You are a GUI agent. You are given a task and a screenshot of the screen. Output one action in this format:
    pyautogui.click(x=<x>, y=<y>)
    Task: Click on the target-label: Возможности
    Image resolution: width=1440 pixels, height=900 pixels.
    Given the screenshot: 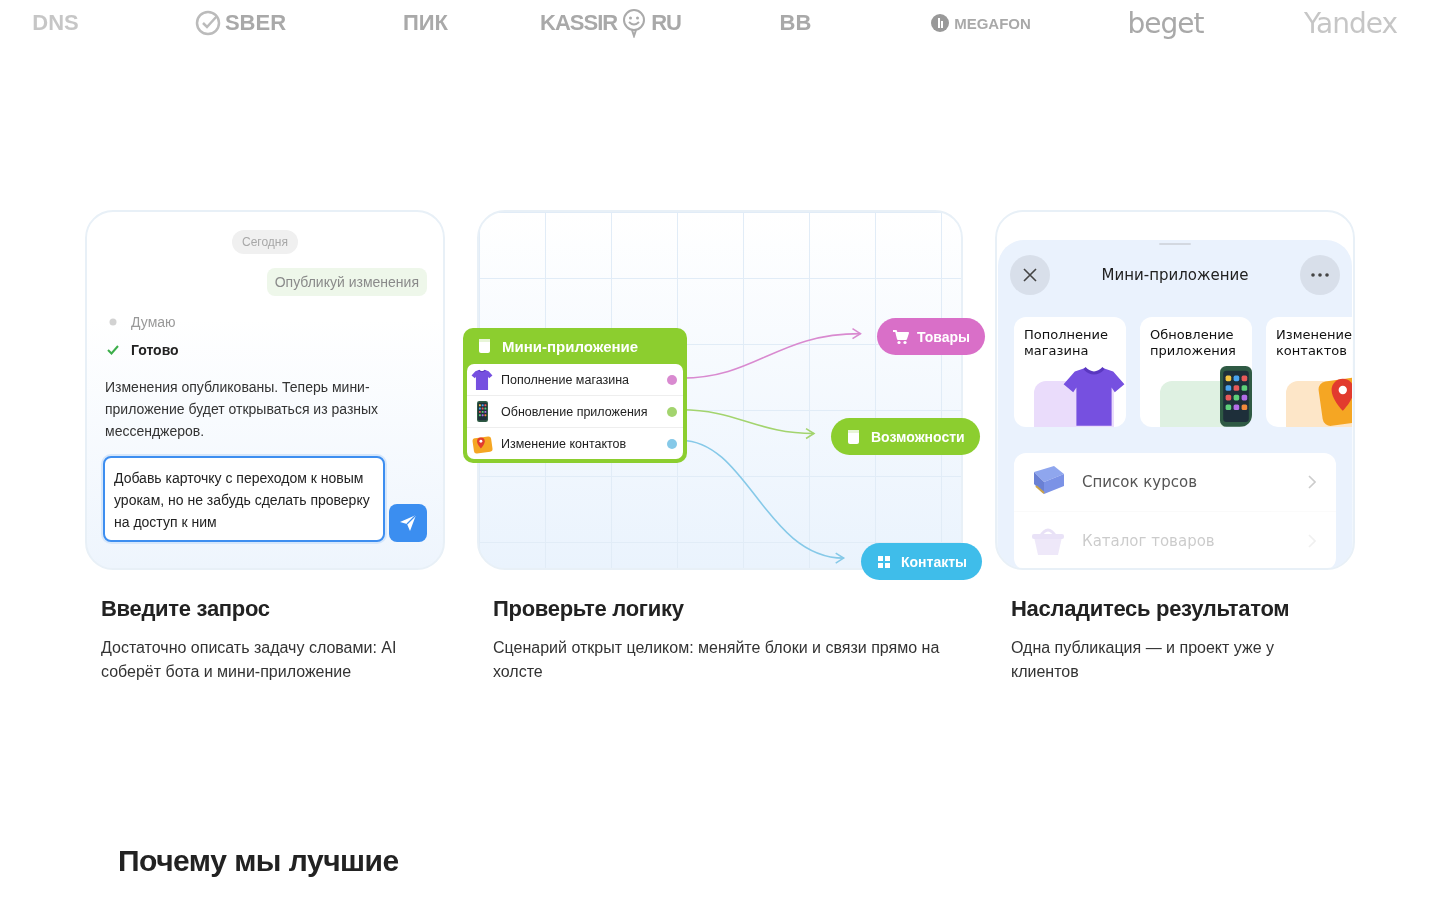 What is the action you would take?
    pyautogui.click(x=918, y=436)
    